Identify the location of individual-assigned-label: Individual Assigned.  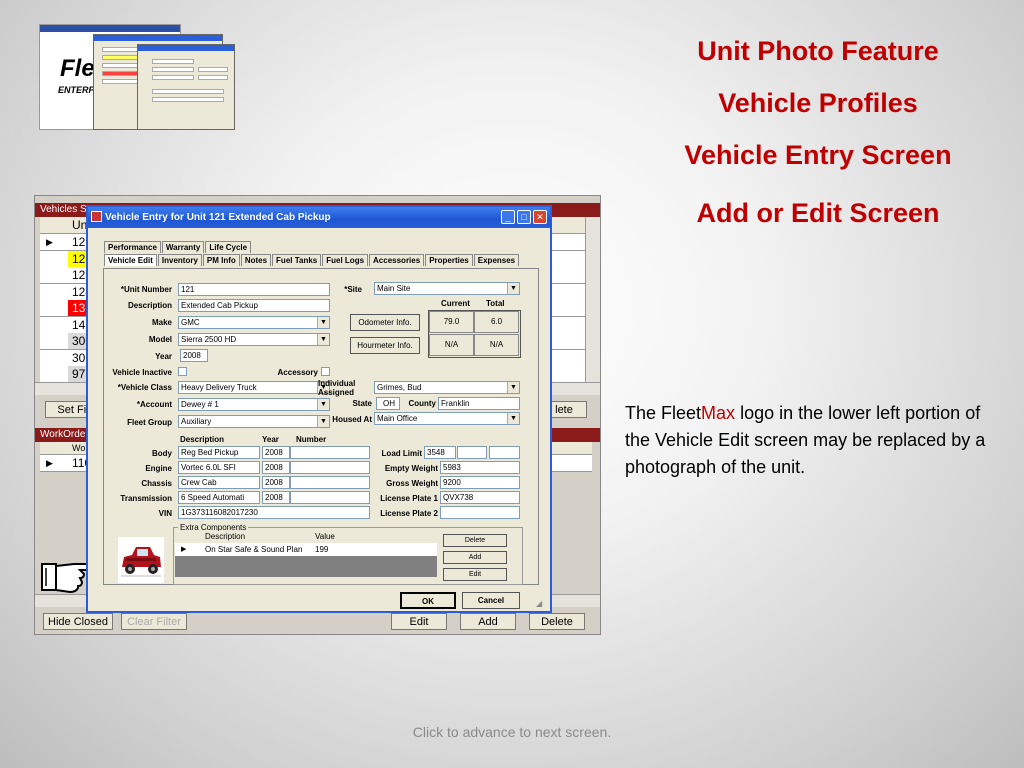
(345, 388).